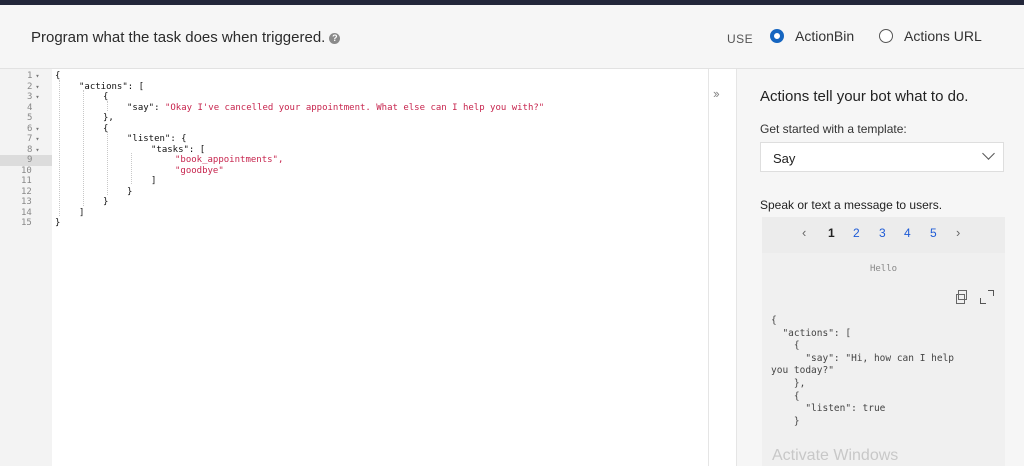 This screenshot has height=466, width=1024. What do you see at coordinates (26, 212) in the screenshot?
I see `line-number: 14` at bounding box center [26, 212].